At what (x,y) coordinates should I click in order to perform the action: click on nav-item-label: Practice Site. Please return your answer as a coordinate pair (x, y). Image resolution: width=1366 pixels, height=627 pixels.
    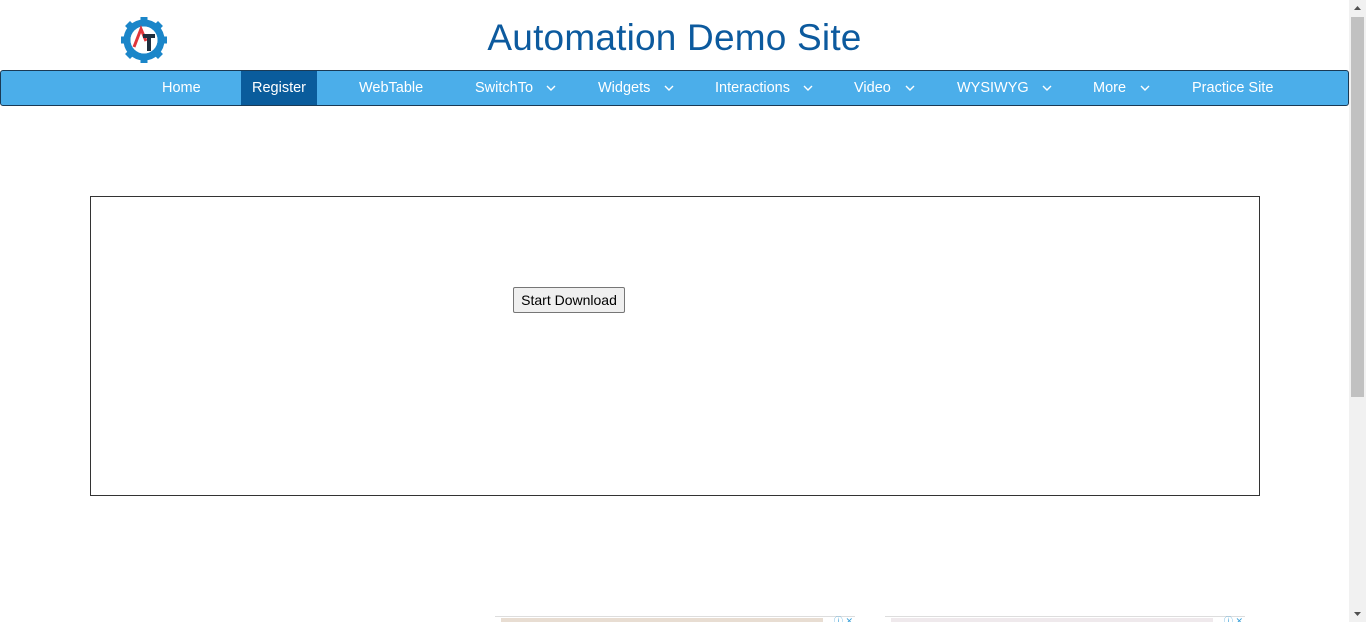
    Looking at the image, I should click on (1233, 88).